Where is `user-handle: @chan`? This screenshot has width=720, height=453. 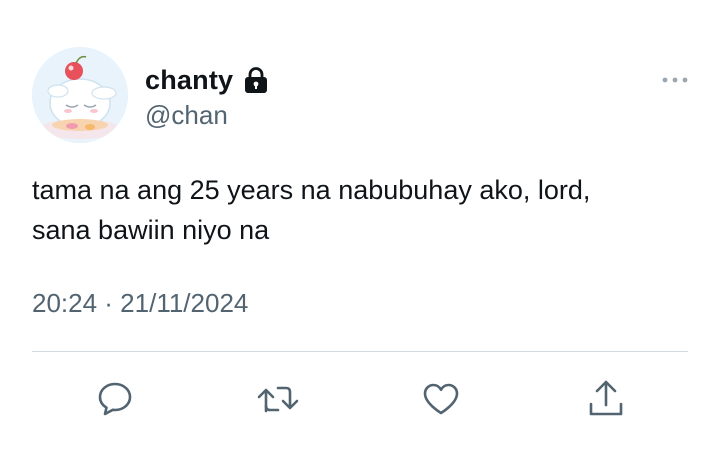
user-handle: @chan is located at coordinates (186, 115).